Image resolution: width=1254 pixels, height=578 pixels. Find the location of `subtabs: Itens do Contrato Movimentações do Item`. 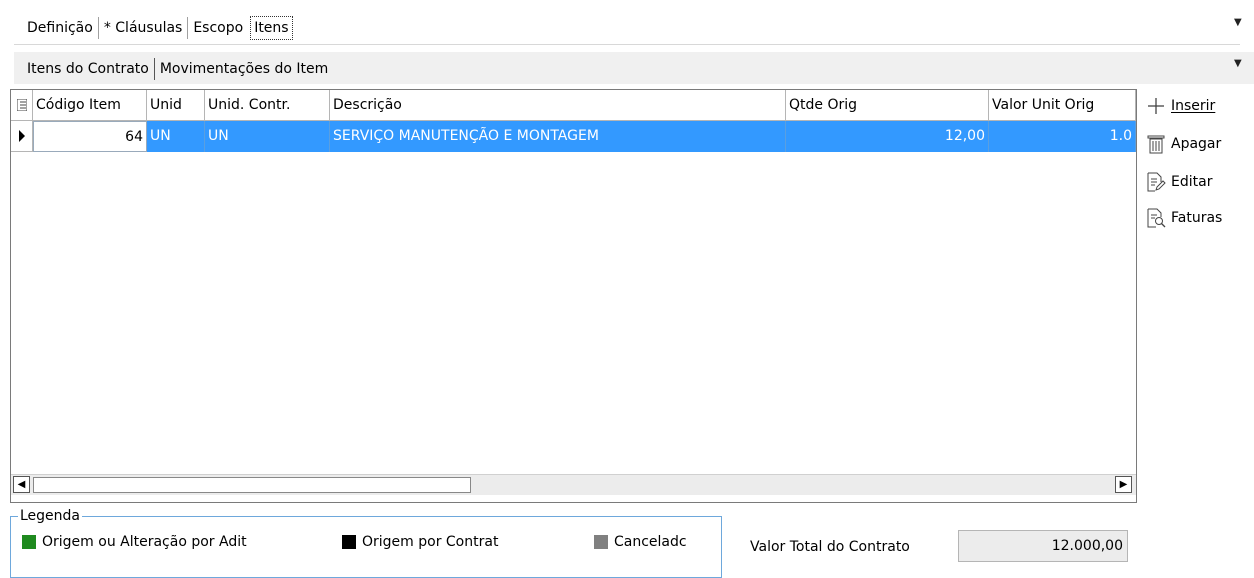

subtabs: Itens do Contrato Movimentações do Item is located at coordinates (177, 69).